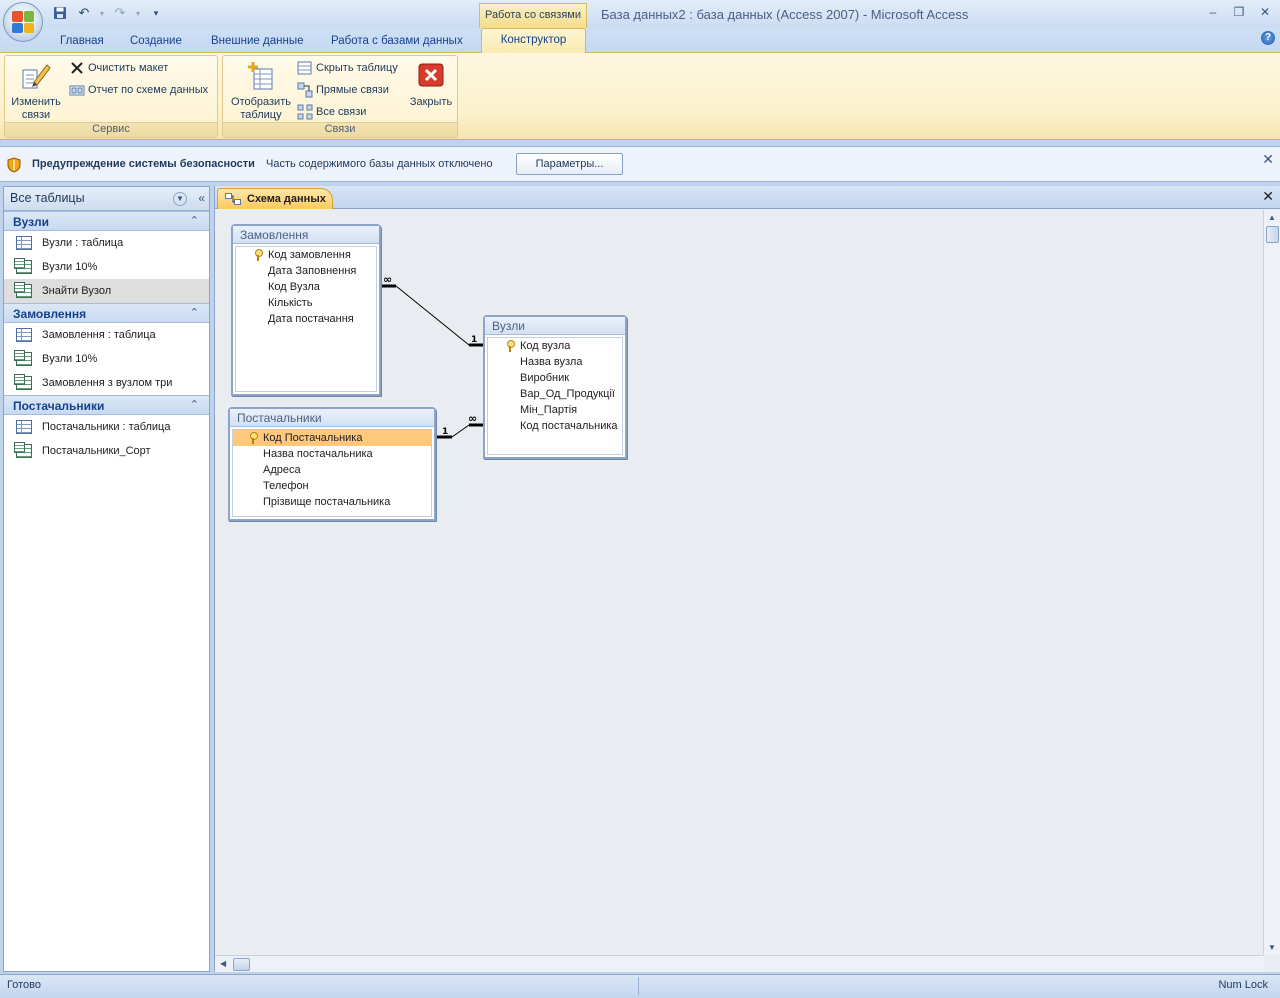 This screenshot has height=998, width=1280. What do you see at coordinates (60, 13) in the screenshot?
I see `save-icon` at bounding box center [60, 13].